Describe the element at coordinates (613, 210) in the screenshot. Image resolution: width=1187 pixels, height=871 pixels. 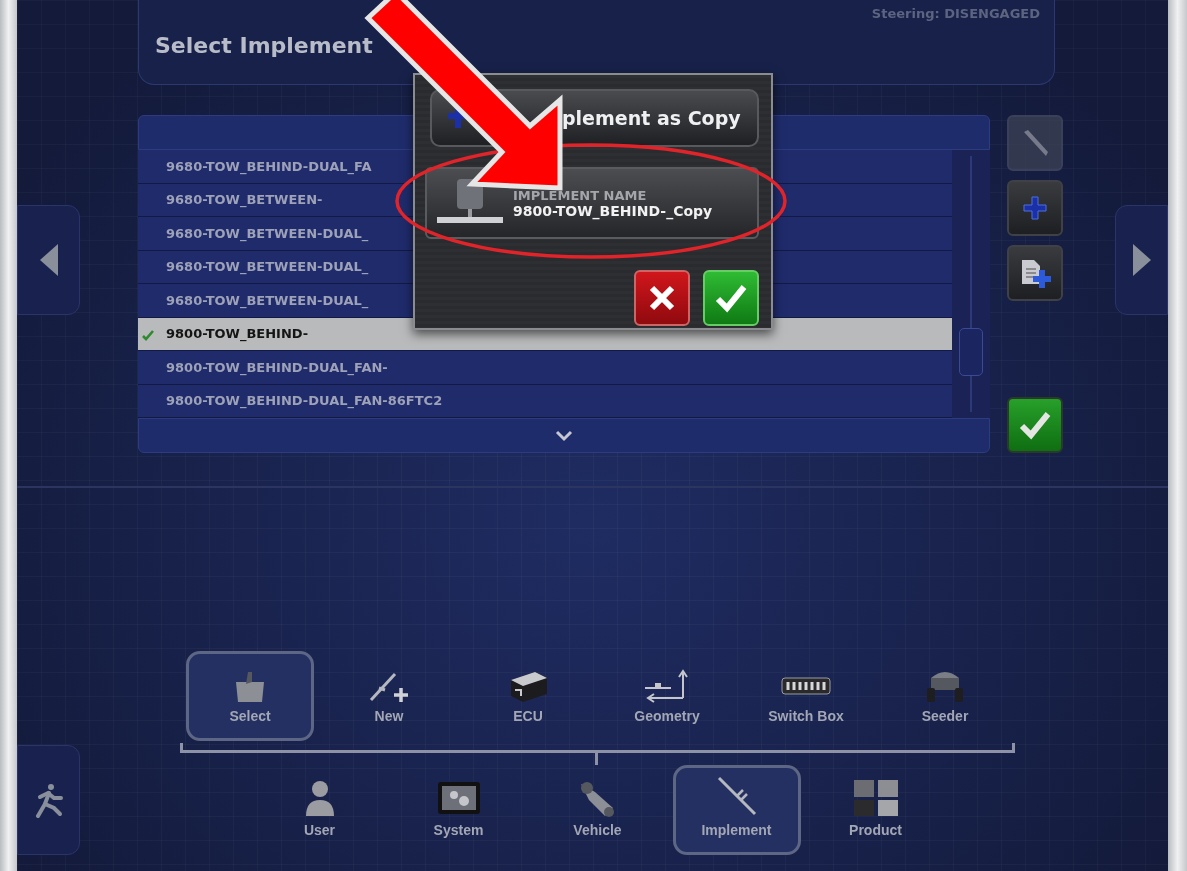
I see `field-value: 9800-TOW_BEHIND-_Copy` at that location.